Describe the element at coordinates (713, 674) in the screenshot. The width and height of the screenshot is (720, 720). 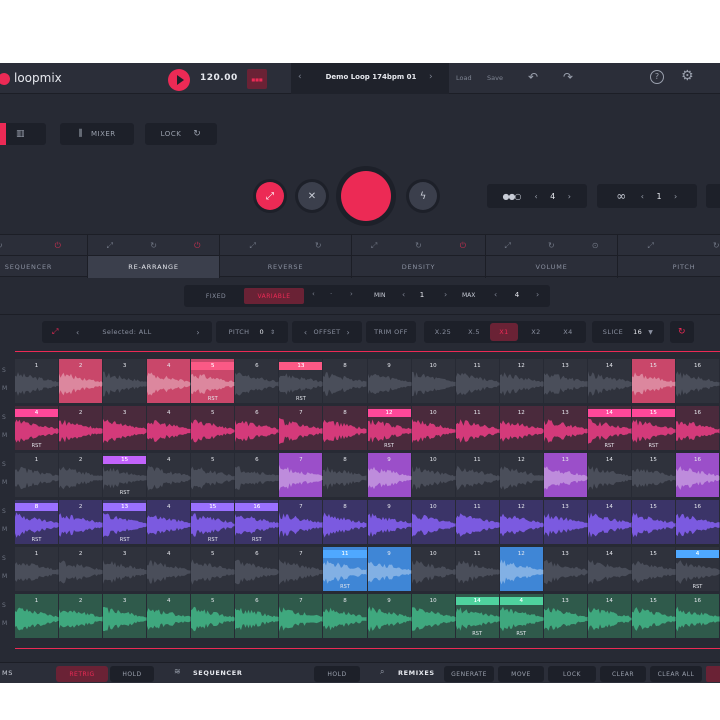
I see `extra-button` at that location.